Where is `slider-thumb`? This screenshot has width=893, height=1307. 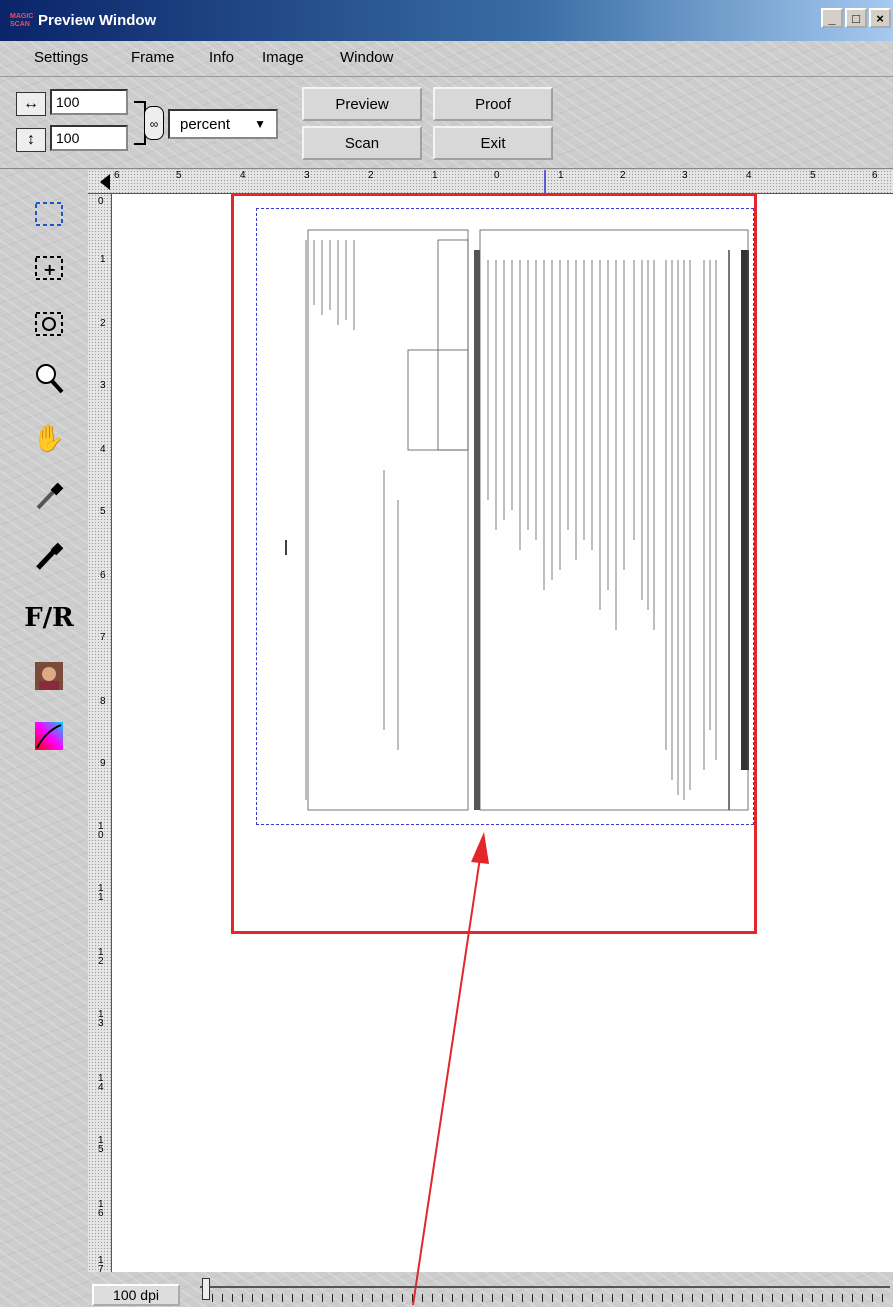 slider-thumb is located at coordinates (206, 1289).